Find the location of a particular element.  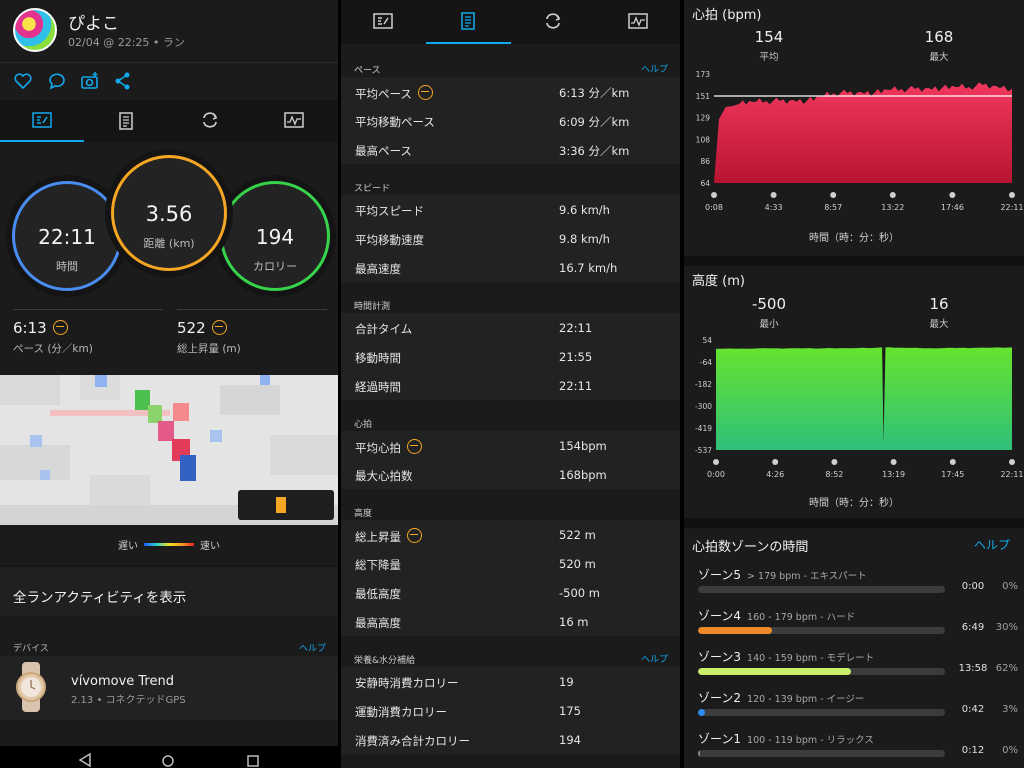

pace-gradient is located at coordinates (169, 544).